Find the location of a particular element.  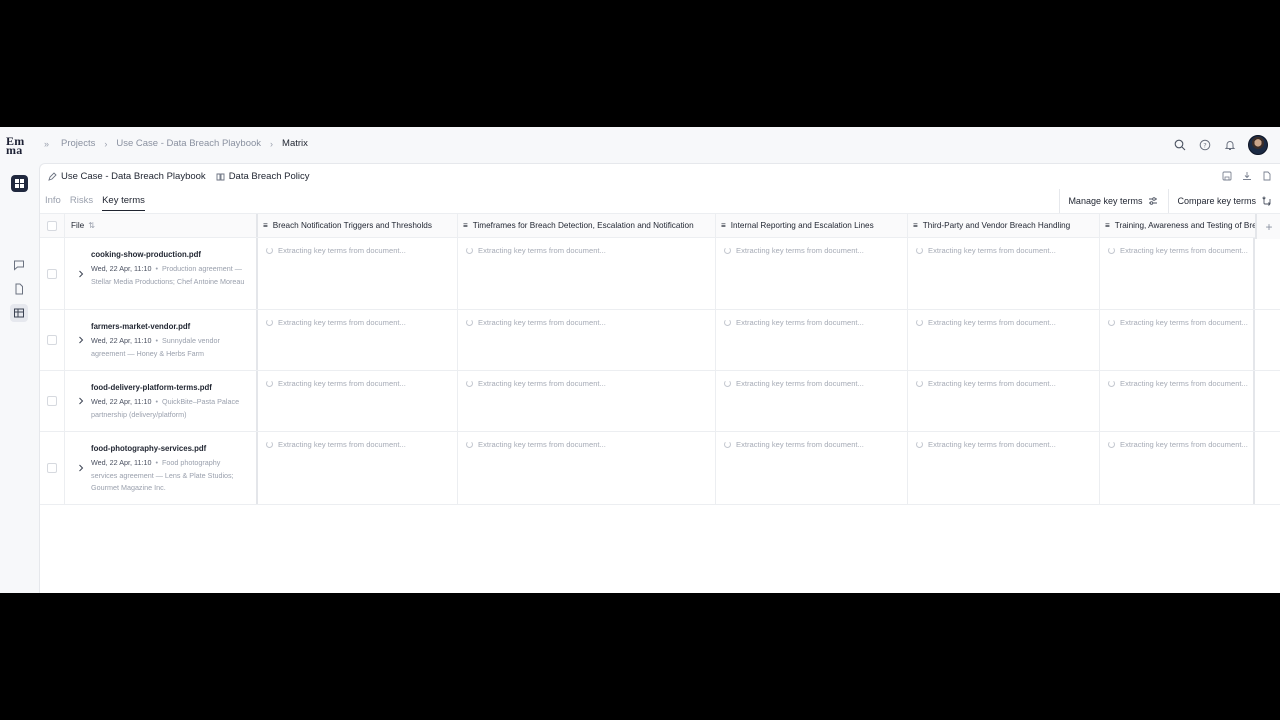

breadcrumb-use-case: Use Case - Data Breach Playbook is located at coordinates (188, 143).